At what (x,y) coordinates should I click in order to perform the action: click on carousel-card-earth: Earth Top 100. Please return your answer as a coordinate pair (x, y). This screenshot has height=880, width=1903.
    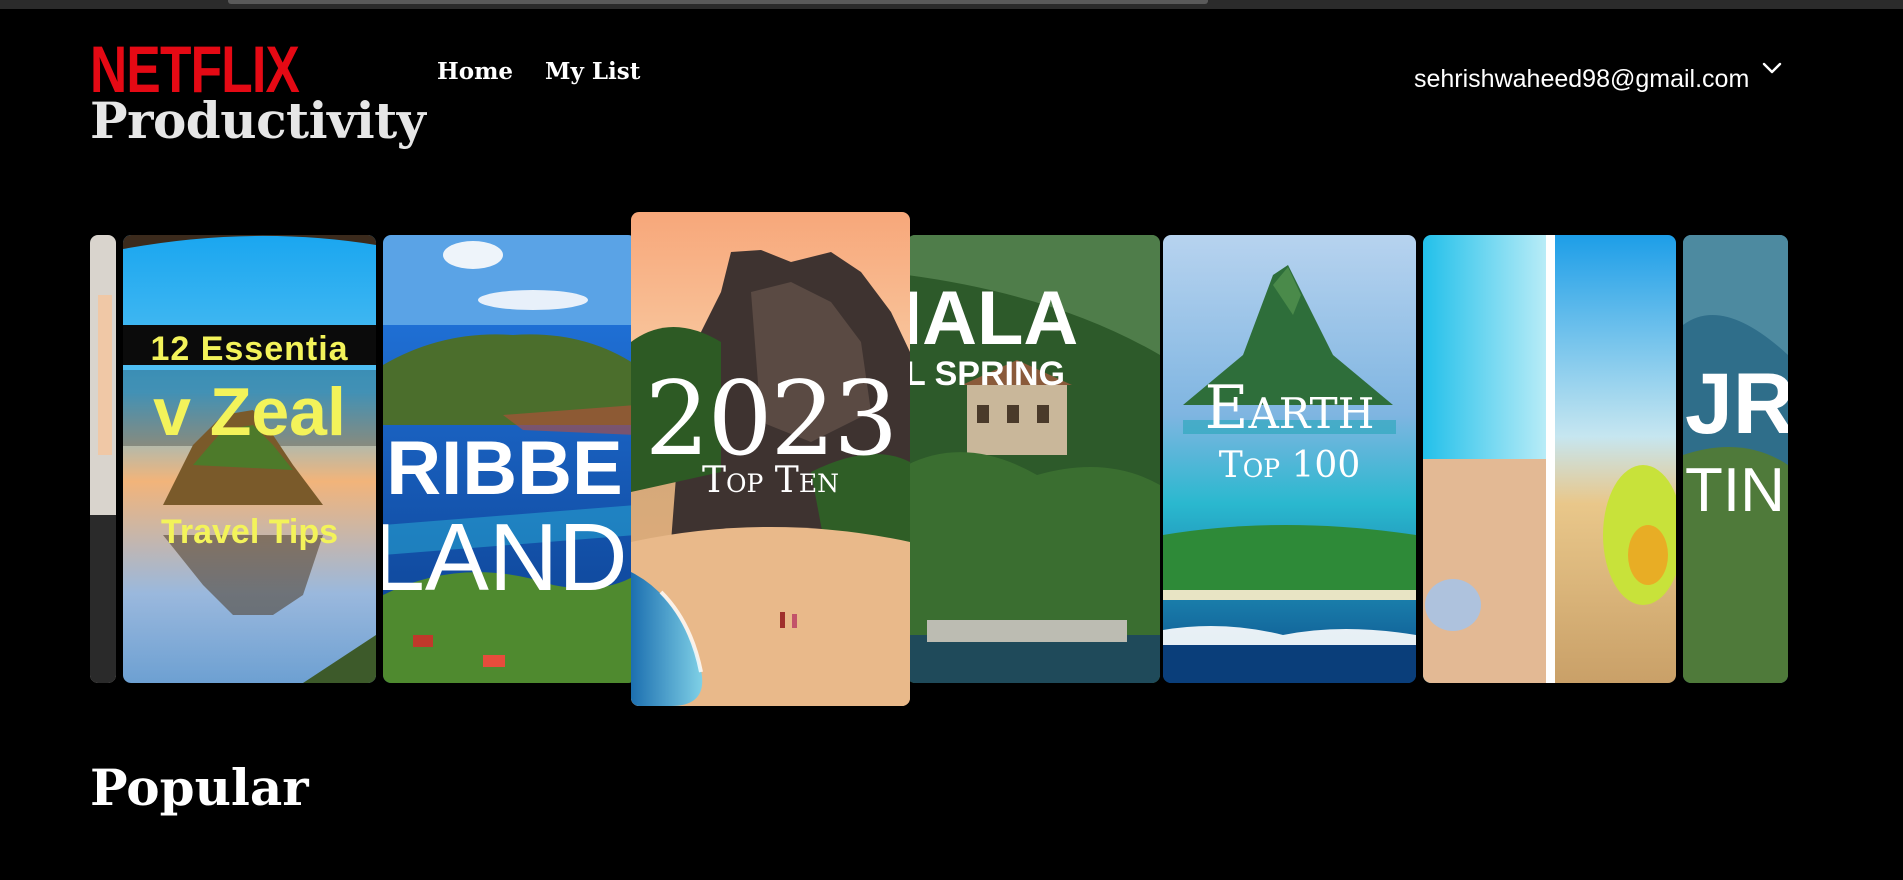
    Looking at the image, I should click on (1289, 459).